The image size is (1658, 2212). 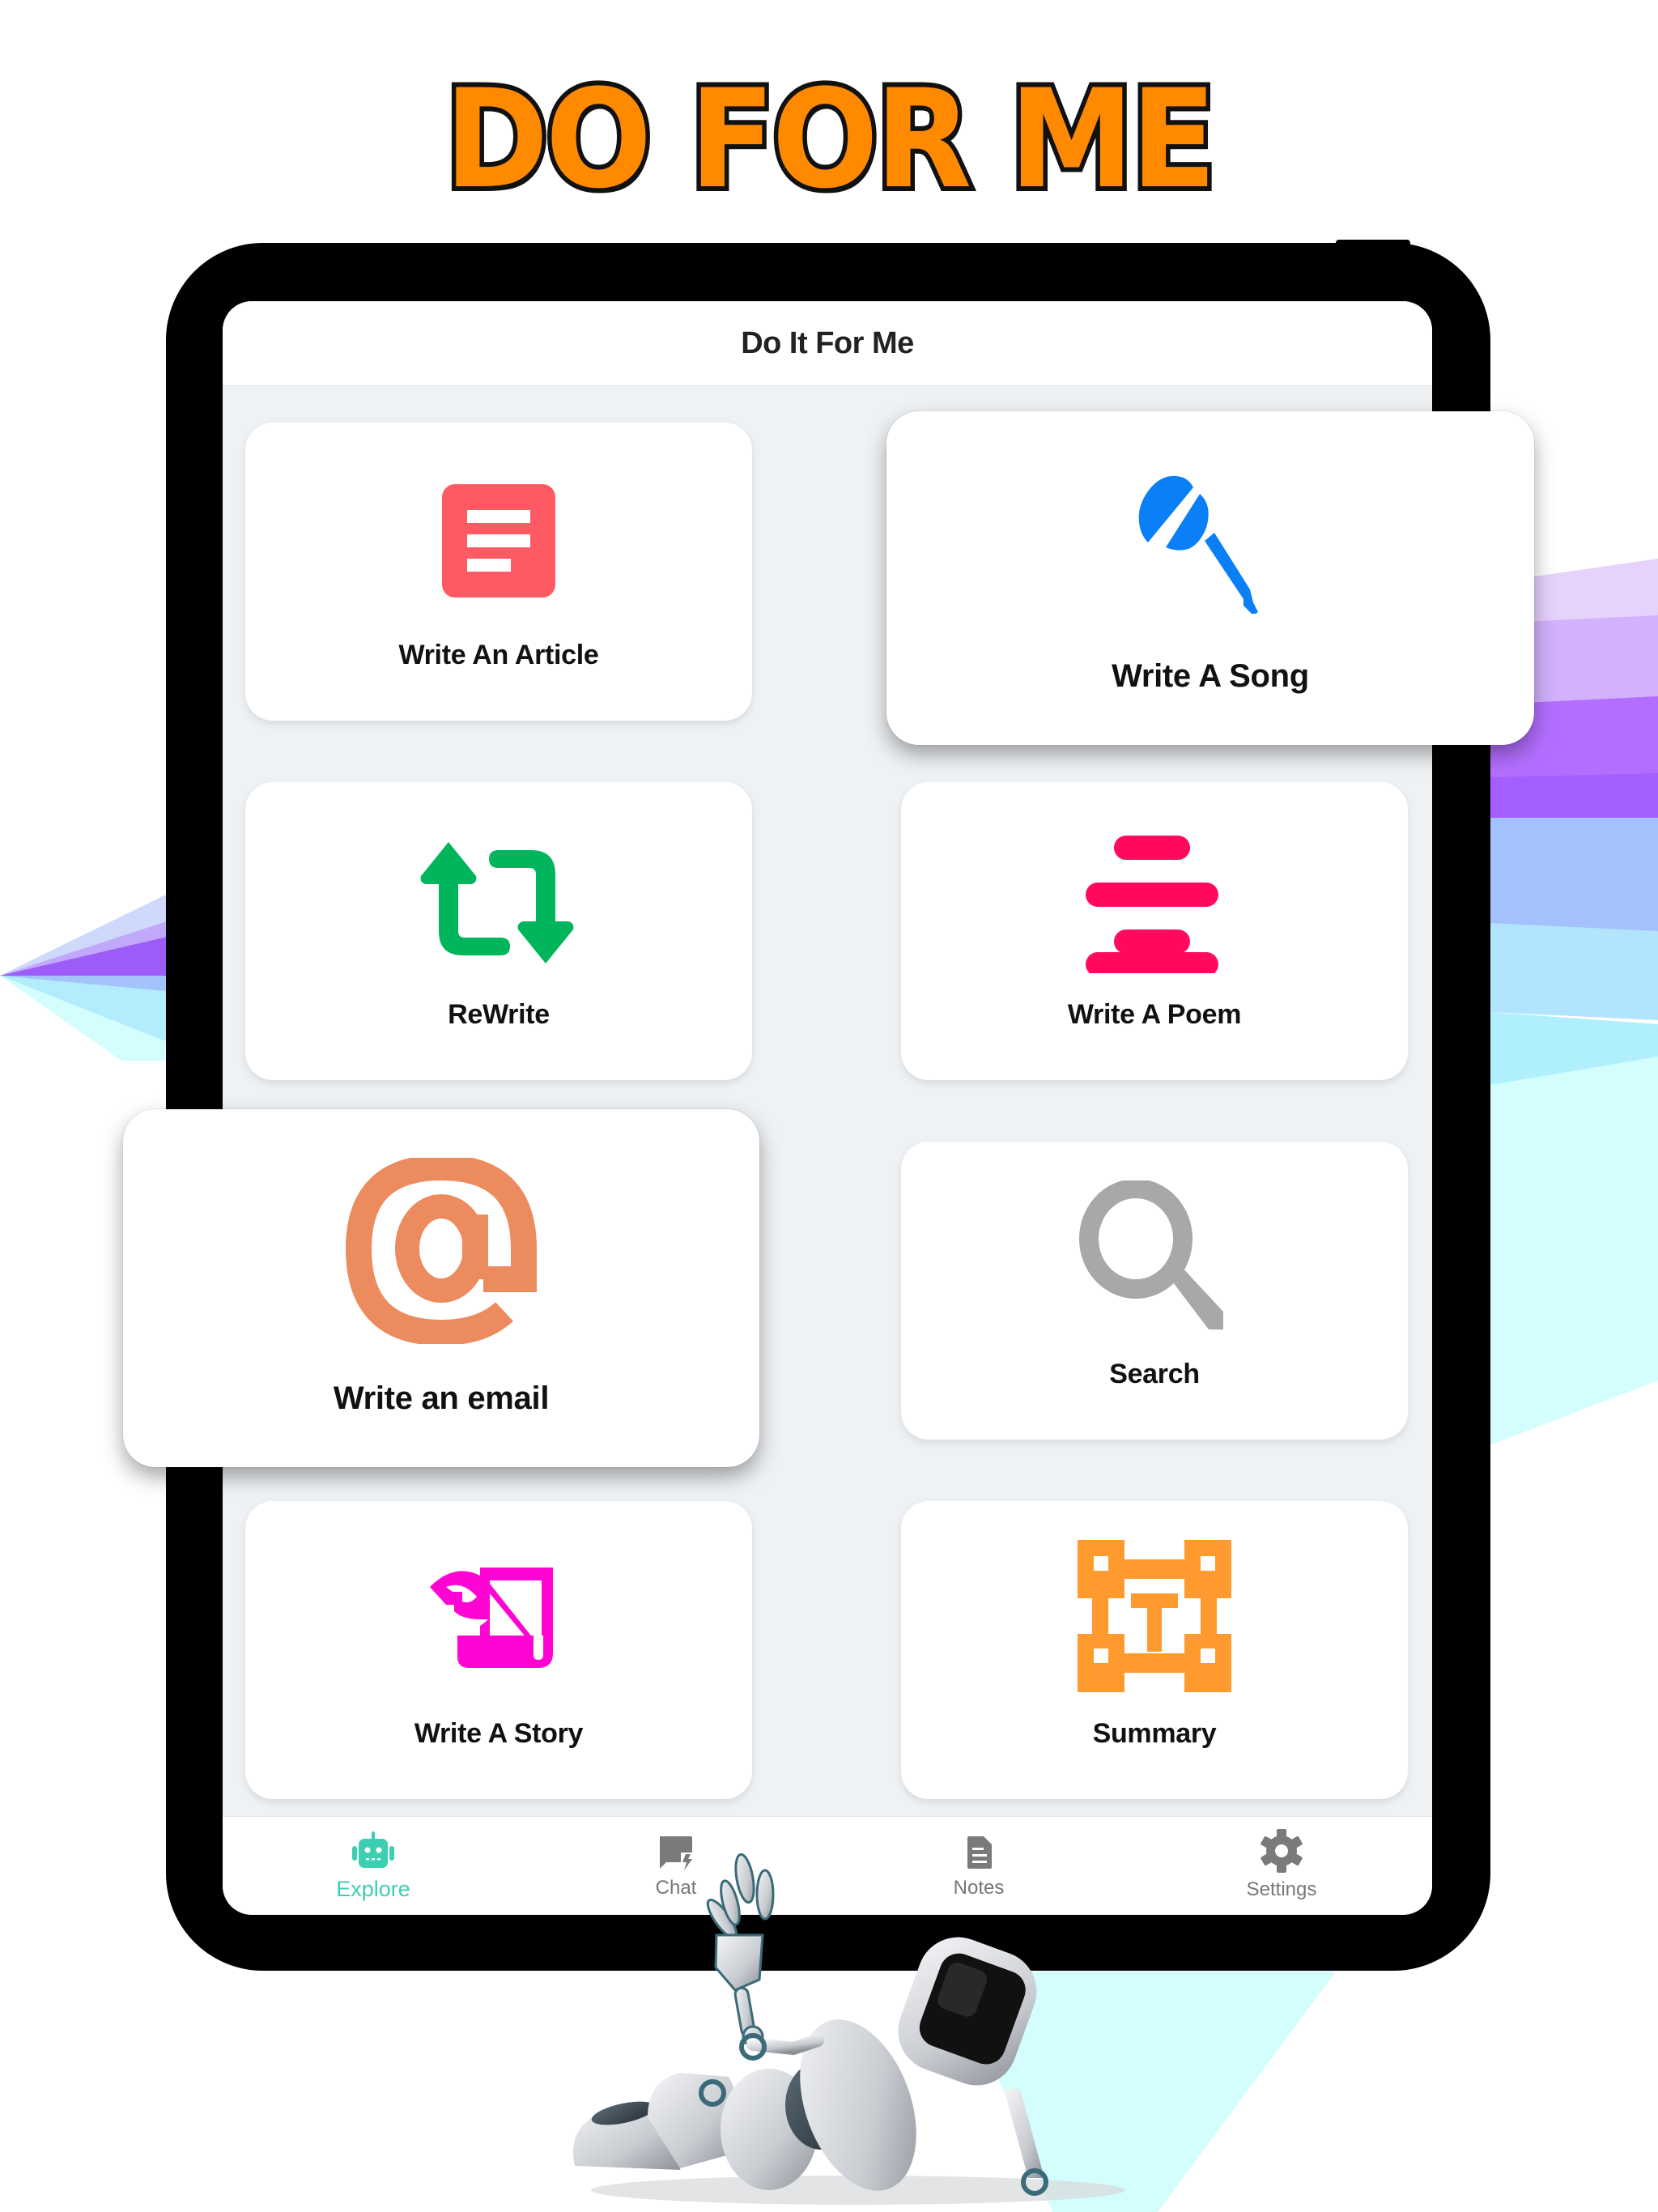 What do you see at coordinates (1281, 1851) in the screenshot?
I see `gear-icon` at bounding box center [1281, 1851].